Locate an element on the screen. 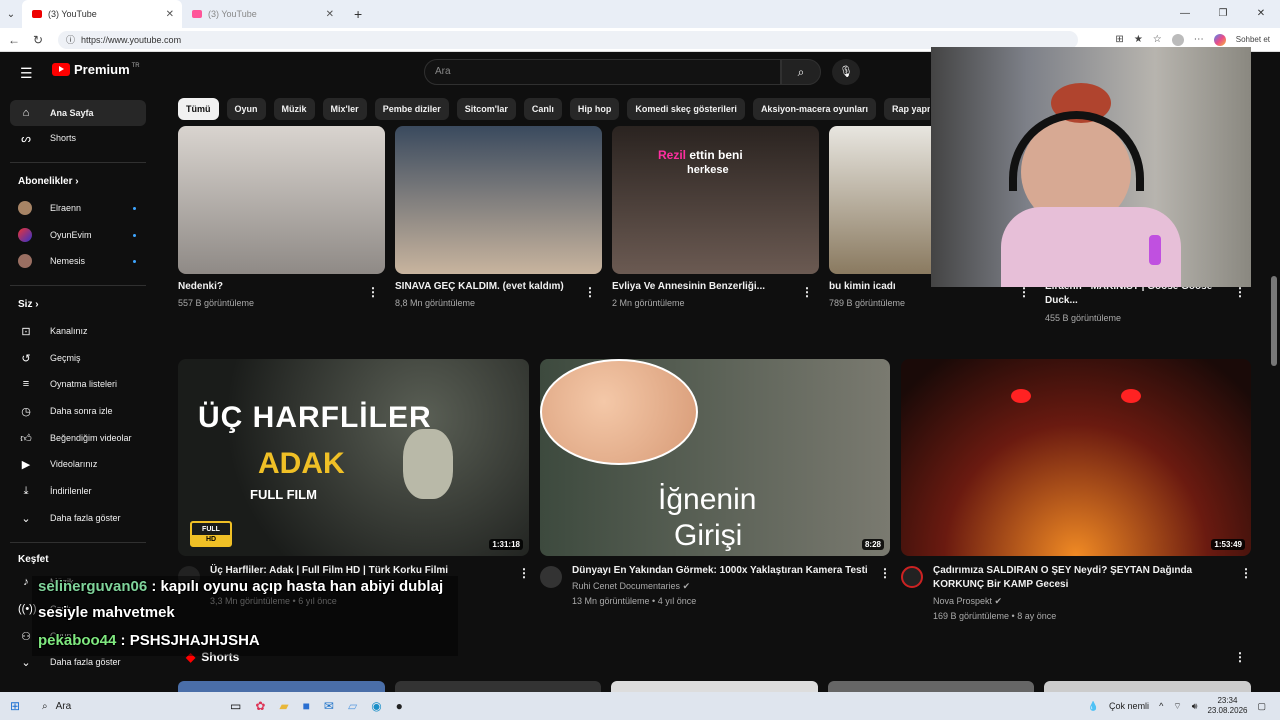  subscriptions-header: Abonelikler › is located at coordinates (48, 181).